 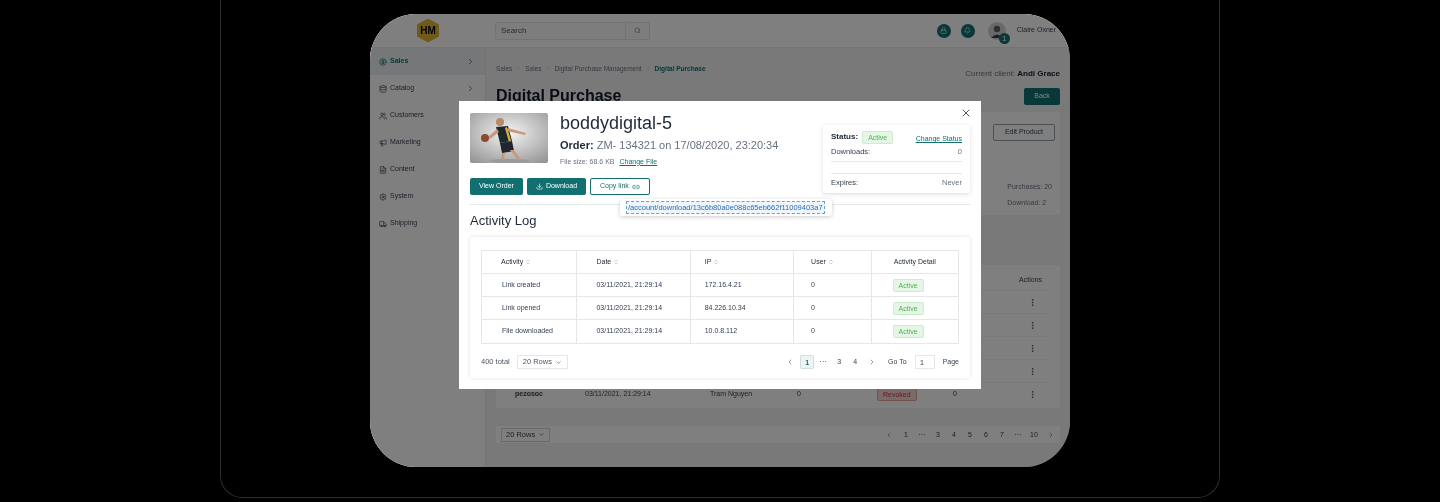 I want to click on close-icon, so click(x=966, y=113).